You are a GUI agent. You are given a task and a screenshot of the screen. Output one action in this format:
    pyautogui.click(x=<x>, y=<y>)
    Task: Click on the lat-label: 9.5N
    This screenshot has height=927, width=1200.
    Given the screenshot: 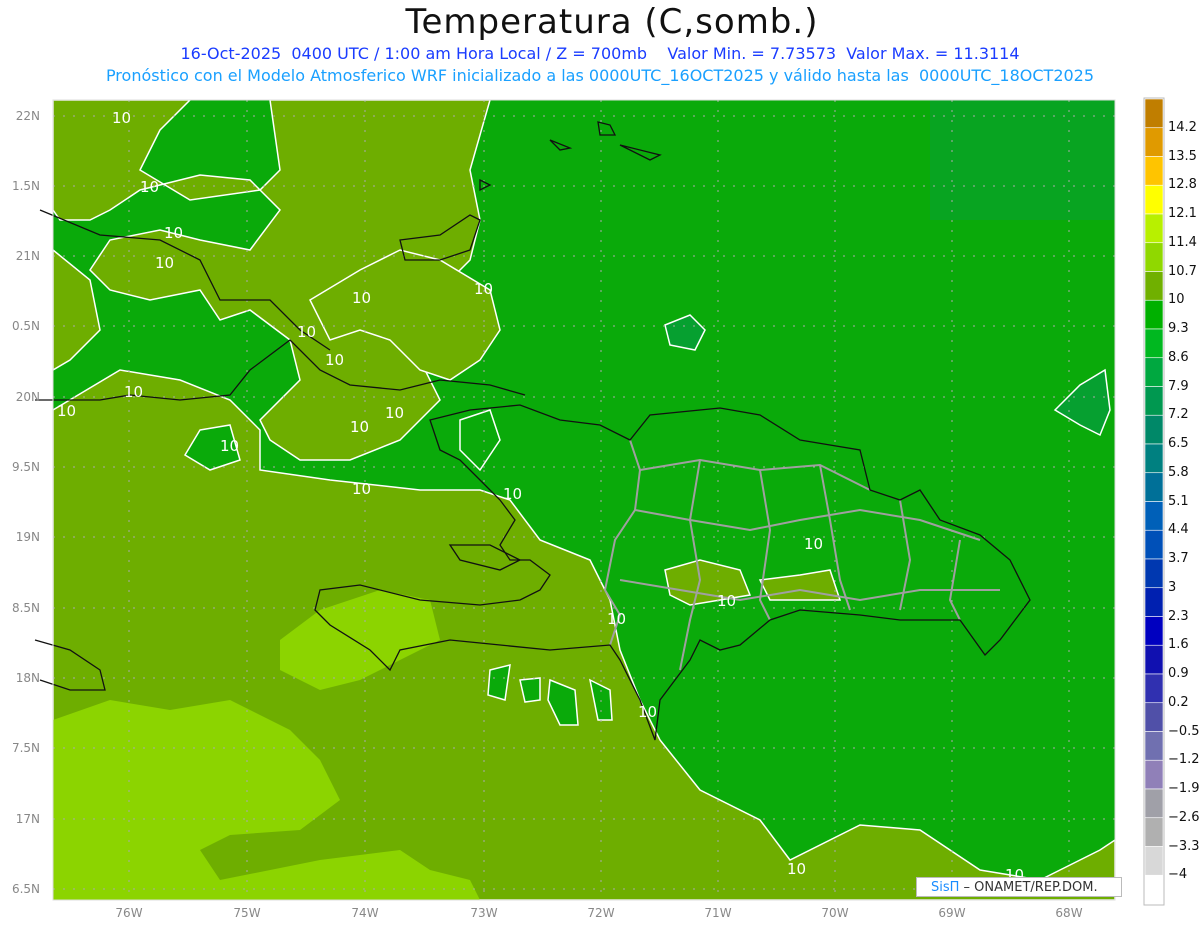 What is the action you would take?
    pyautogui.click(x=26, y=467)
    